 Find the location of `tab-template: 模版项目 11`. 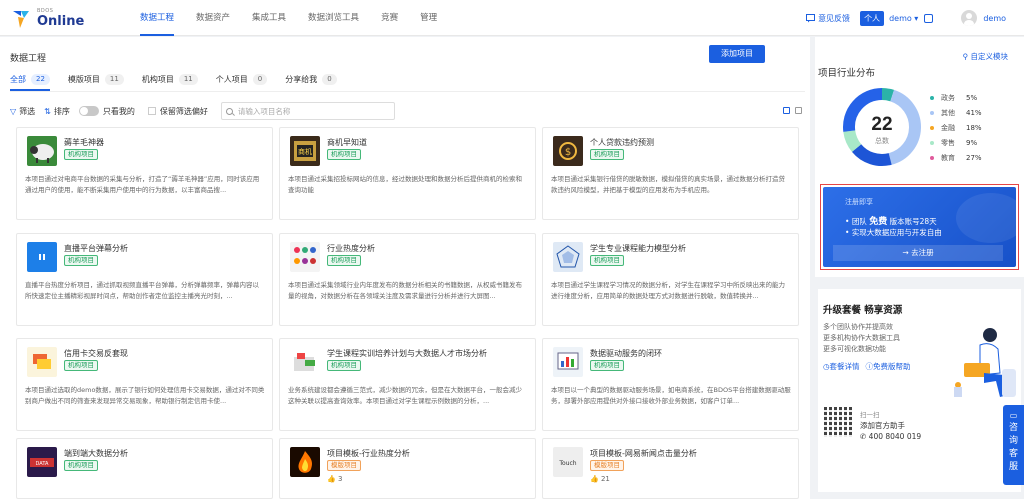

tab-template: 模版项目 11 is located at coordinates (96, 79).